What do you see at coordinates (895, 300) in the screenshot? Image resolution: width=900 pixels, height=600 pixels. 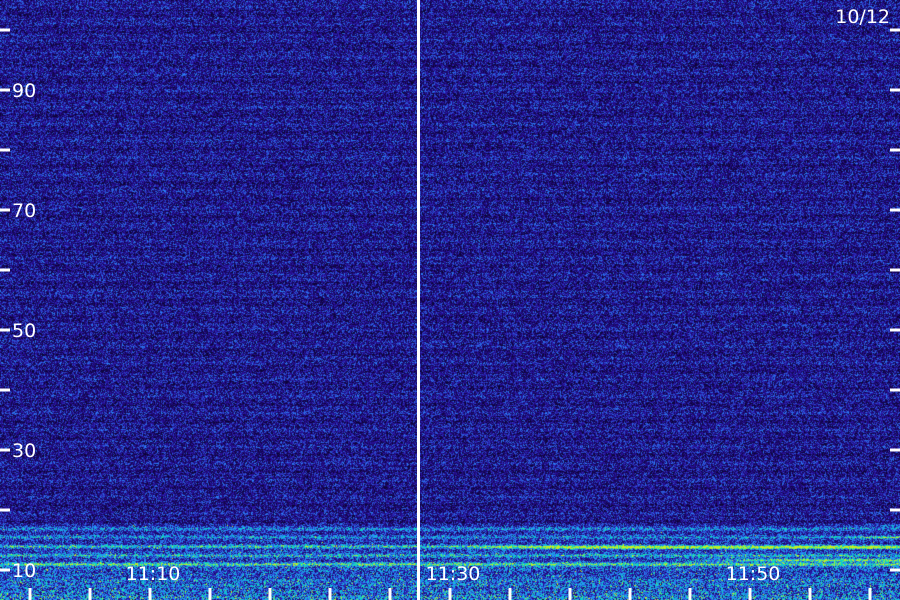 I see `right-tick-group` at bounding box center [895, 300].